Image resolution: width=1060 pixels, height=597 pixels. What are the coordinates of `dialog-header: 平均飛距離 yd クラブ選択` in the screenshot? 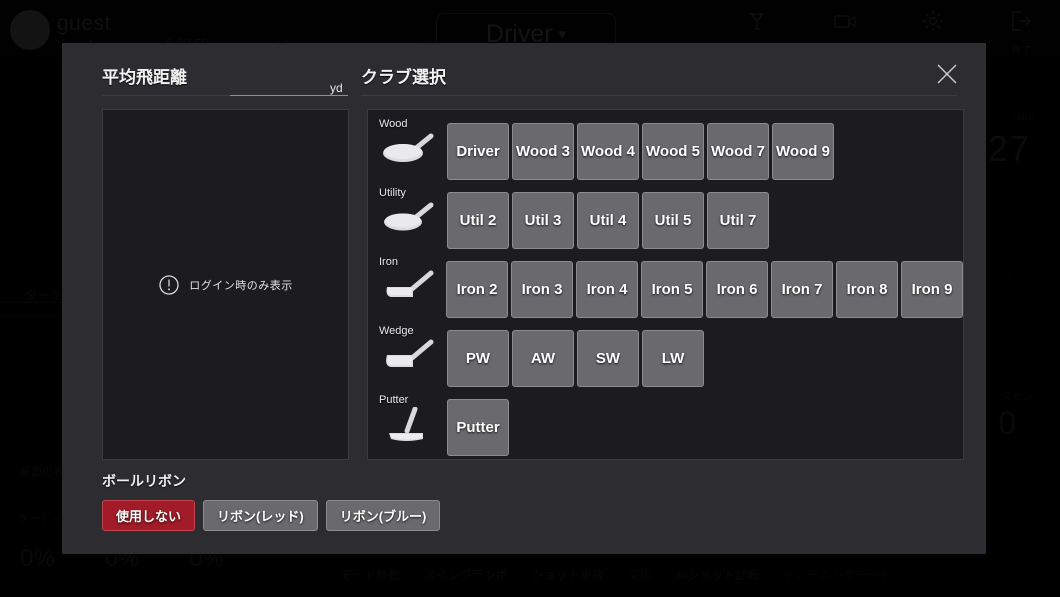 It's located at (524, 71).